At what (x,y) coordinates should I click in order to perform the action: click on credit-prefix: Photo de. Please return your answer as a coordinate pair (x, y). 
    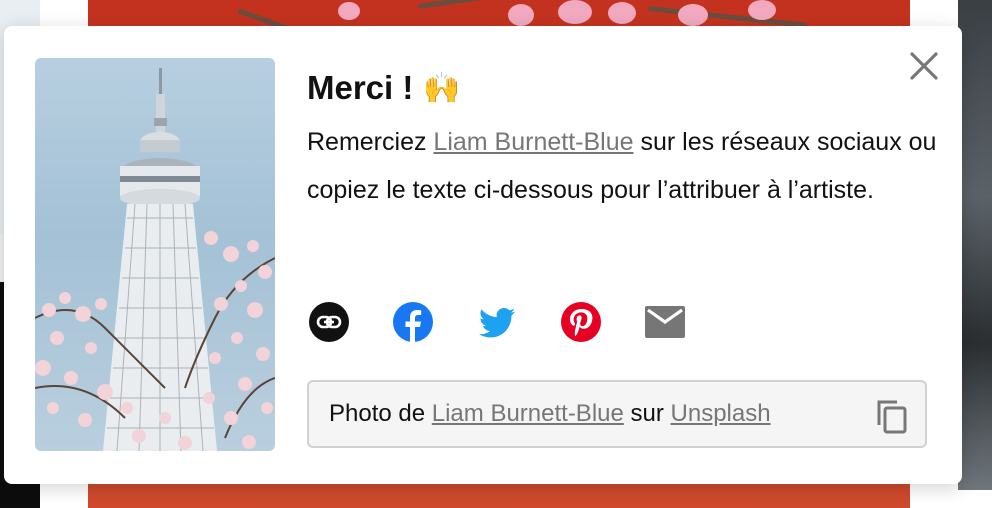
    Looking at the image, I should click on (380, 413).